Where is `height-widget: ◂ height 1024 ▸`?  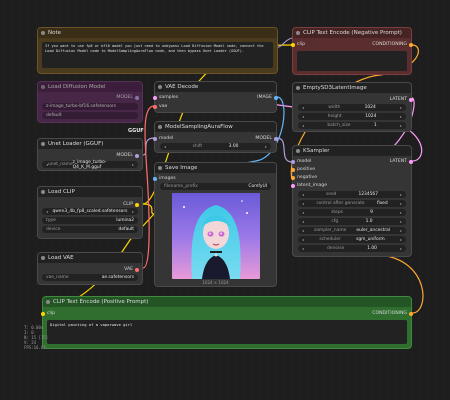 height-widget: ◂ height 1024 ▸ is located at coordinates (352, 116).